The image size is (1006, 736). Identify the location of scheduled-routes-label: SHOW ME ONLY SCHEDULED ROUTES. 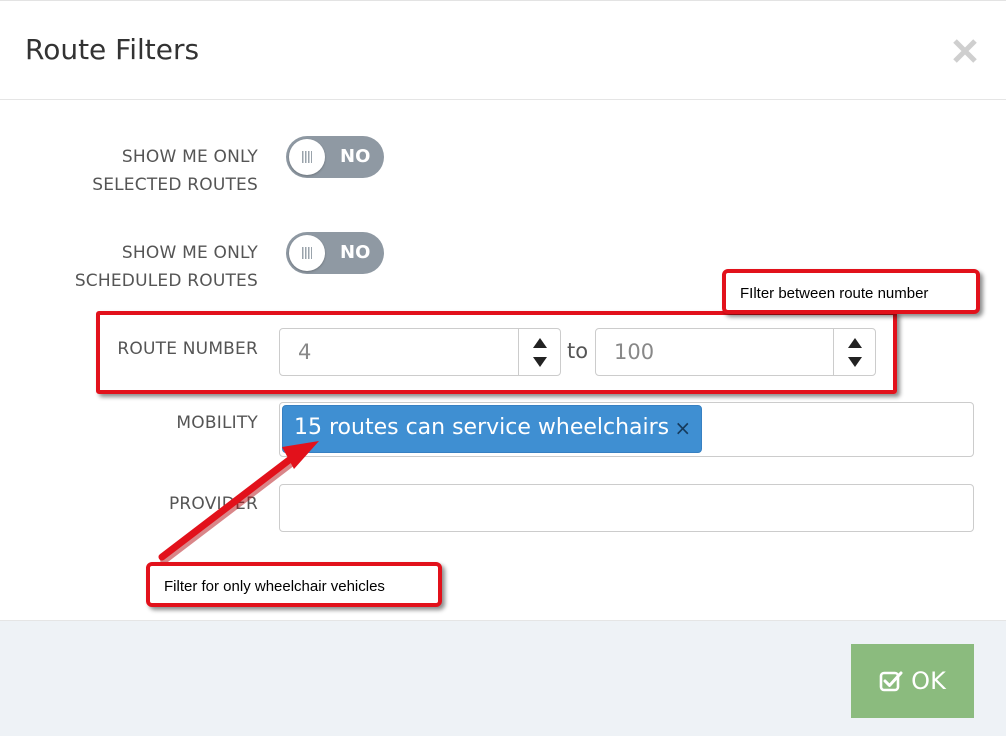
(149, 267).